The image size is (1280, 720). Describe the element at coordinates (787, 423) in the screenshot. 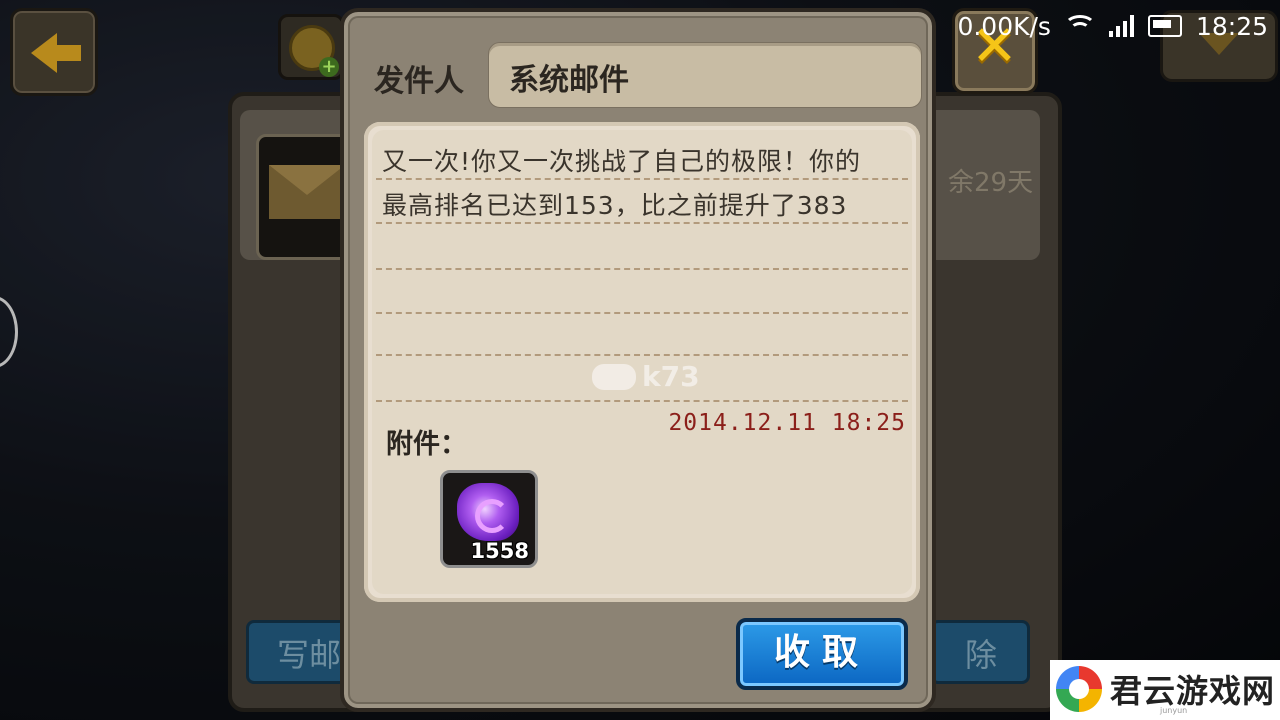

I see `mail-date: 2014.12.11 18:25` at that location.